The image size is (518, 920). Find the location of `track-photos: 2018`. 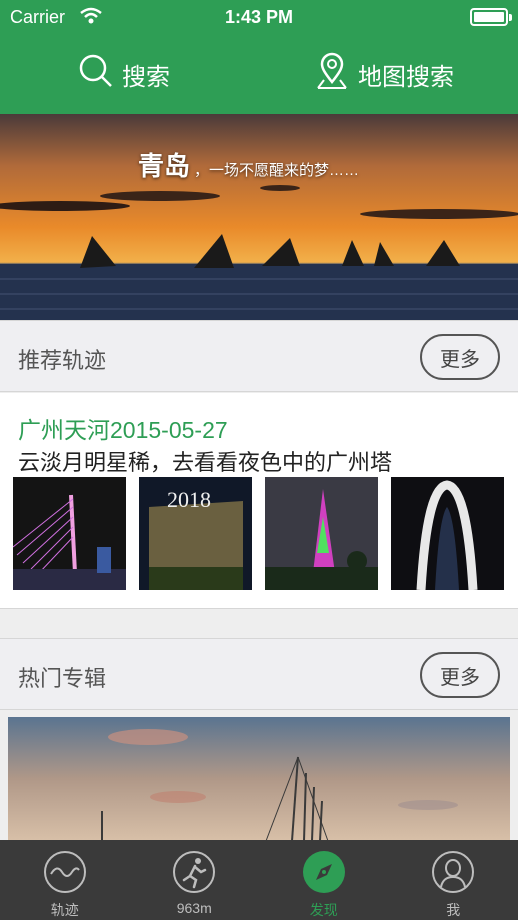

track-photos: 2018 is located at coordinates (258, 533).